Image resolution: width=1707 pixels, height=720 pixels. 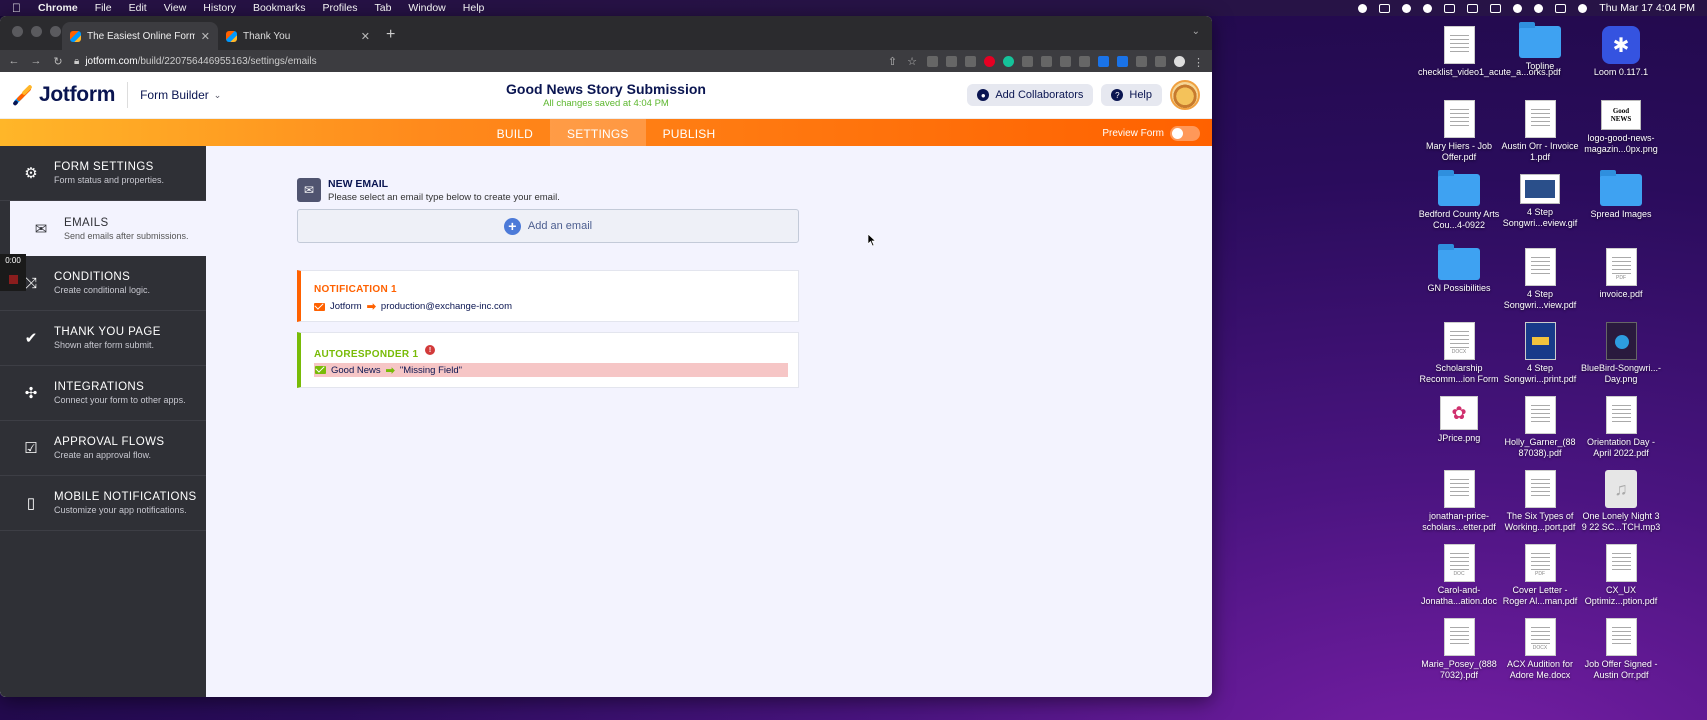 I want to click on desktop-item: jonathan-price-scholars...etter.pdf, so click(x=1459, y=501).